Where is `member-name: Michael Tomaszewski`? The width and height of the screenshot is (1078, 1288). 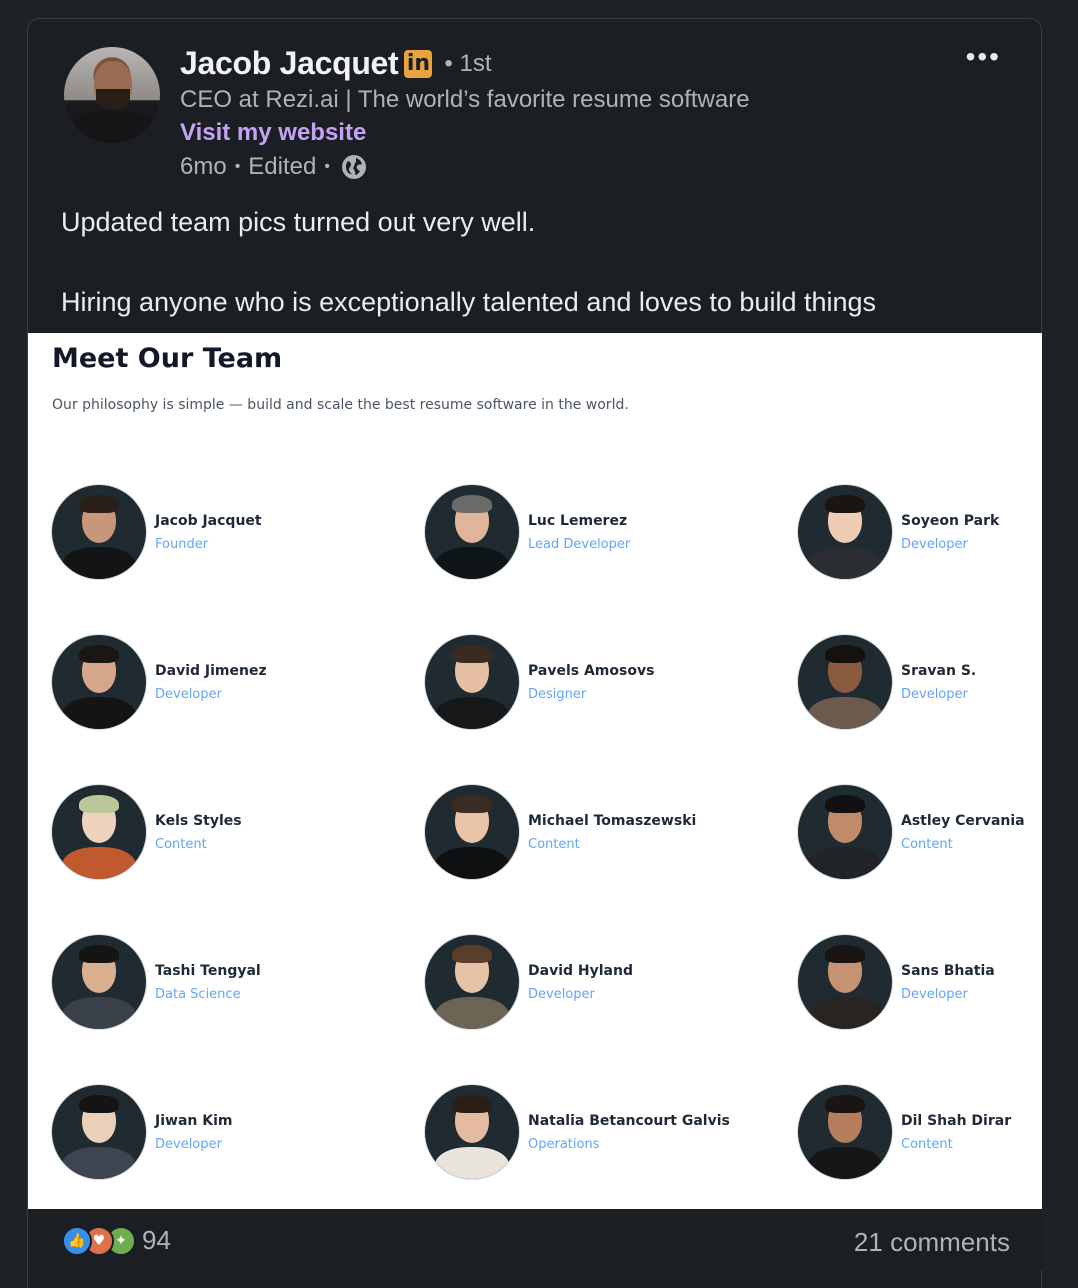
member-name: Michael Tomaszewski is located at coordinates (612, 821).